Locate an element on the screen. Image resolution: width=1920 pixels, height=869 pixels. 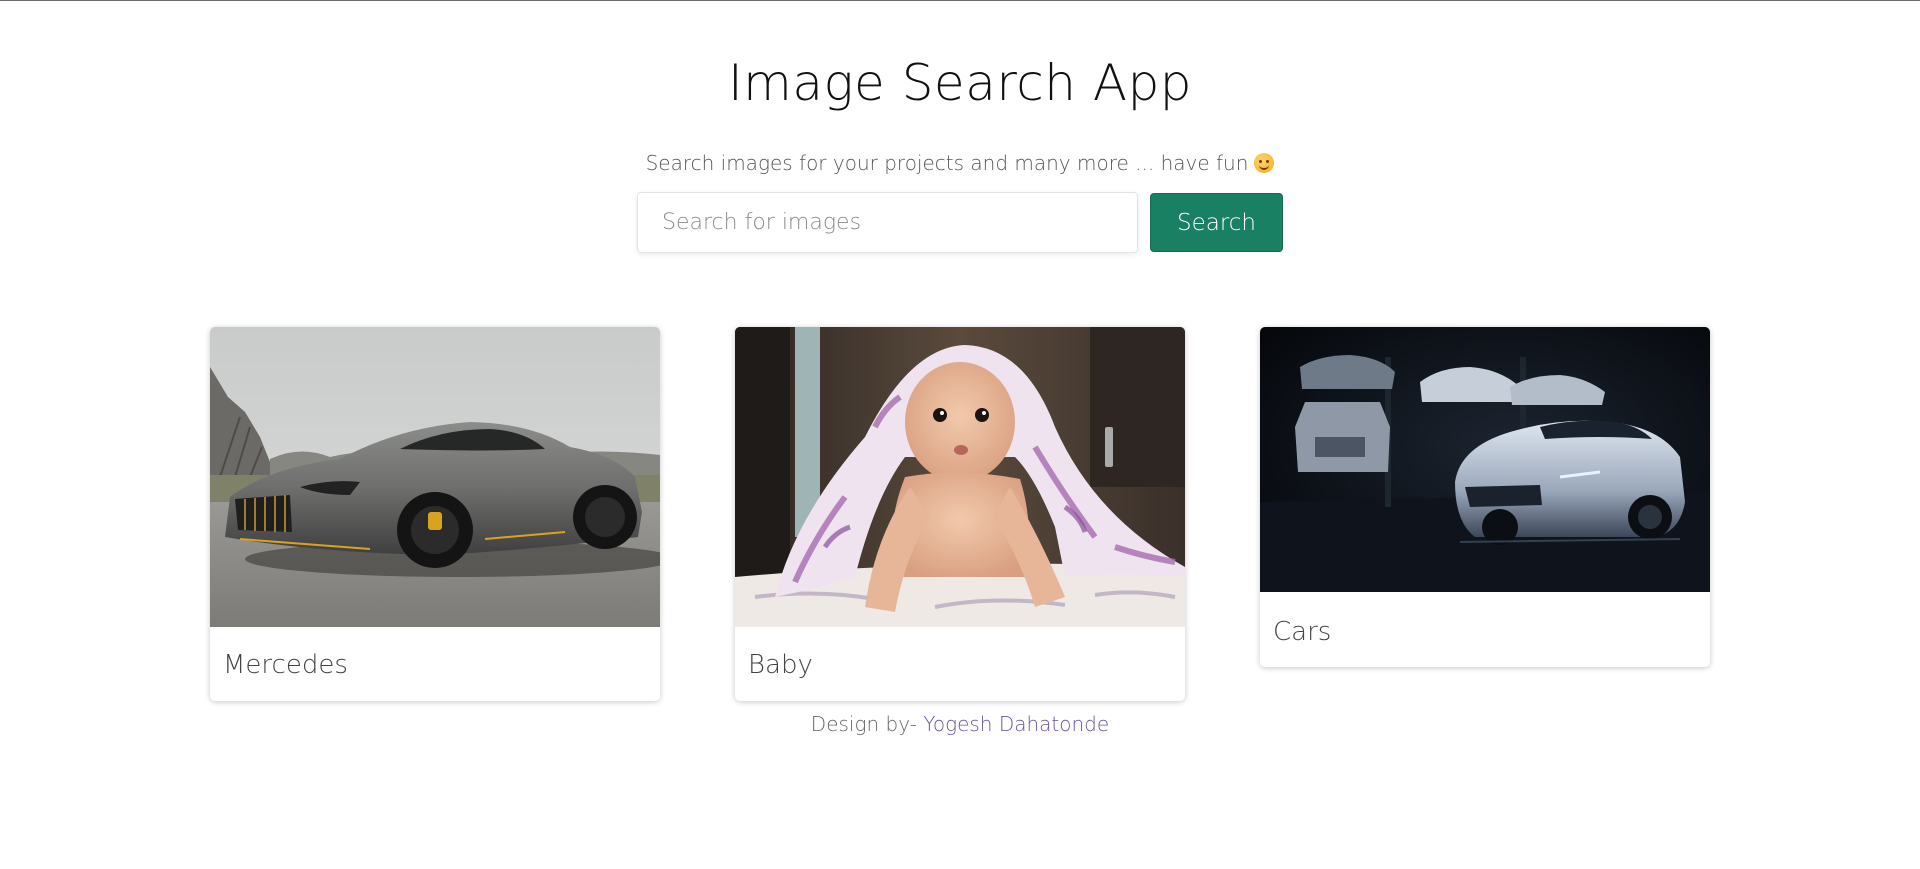
result-card: Mercedes is located at coordinates (435, 514).